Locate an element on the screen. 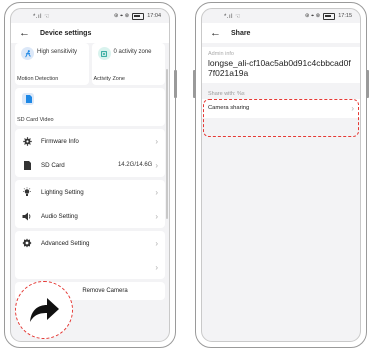 This screenshot has height=351, width=369. lightbulb-icon is located at coordinates (27, 192).